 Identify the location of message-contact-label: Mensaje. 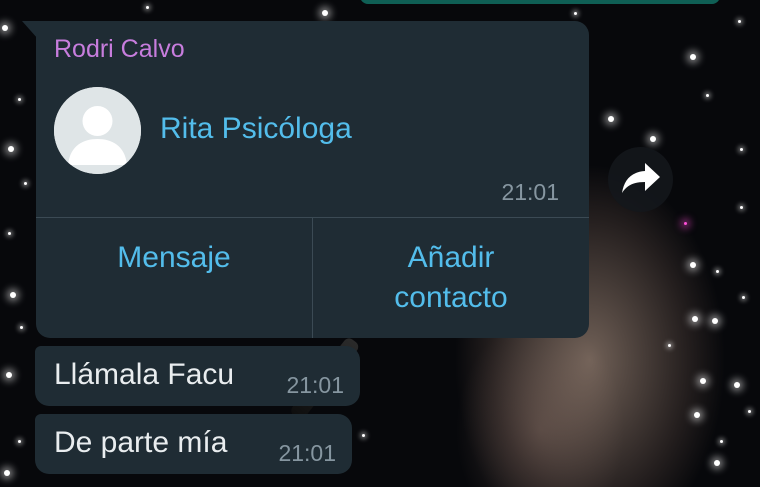
(174, 257).